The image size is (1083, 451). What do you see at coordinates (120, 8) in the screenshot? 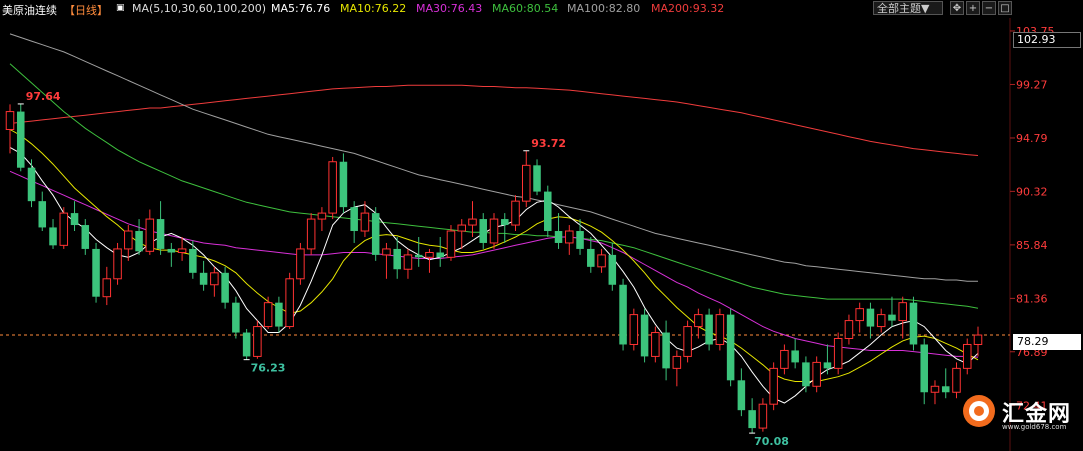
I see `chart-toggle-icon: ▣` at bounding box center [120, 8].